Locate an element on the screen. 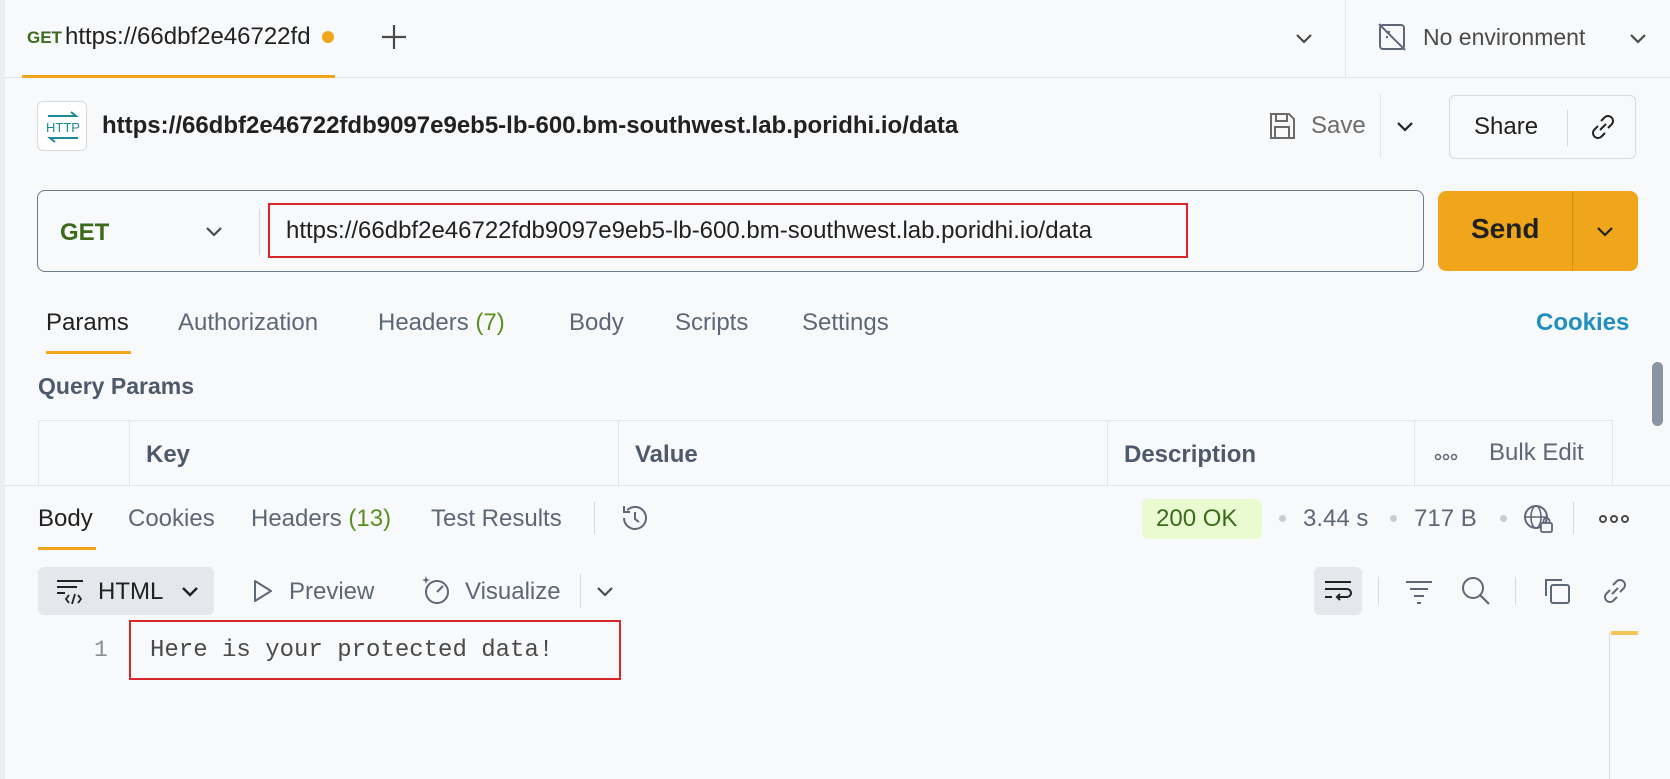 The image size is (1670, 779). tab-body: Body is located at coordinates (596, 323).